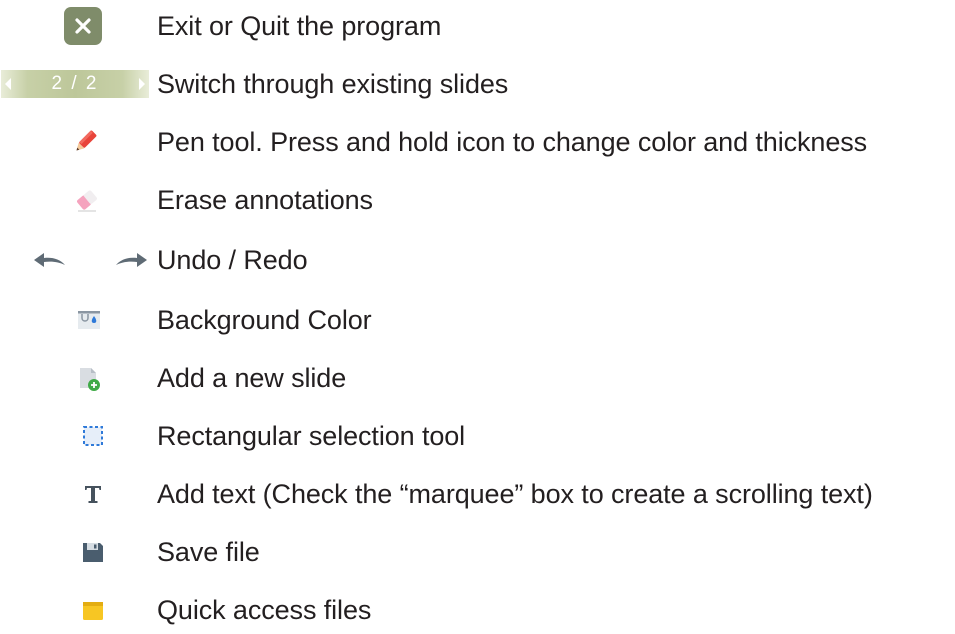 This screenshot has height=634, width=955. Describe the element at coordinates (142, 84) in the screenshot. I see `next-slide-icon` at that location.